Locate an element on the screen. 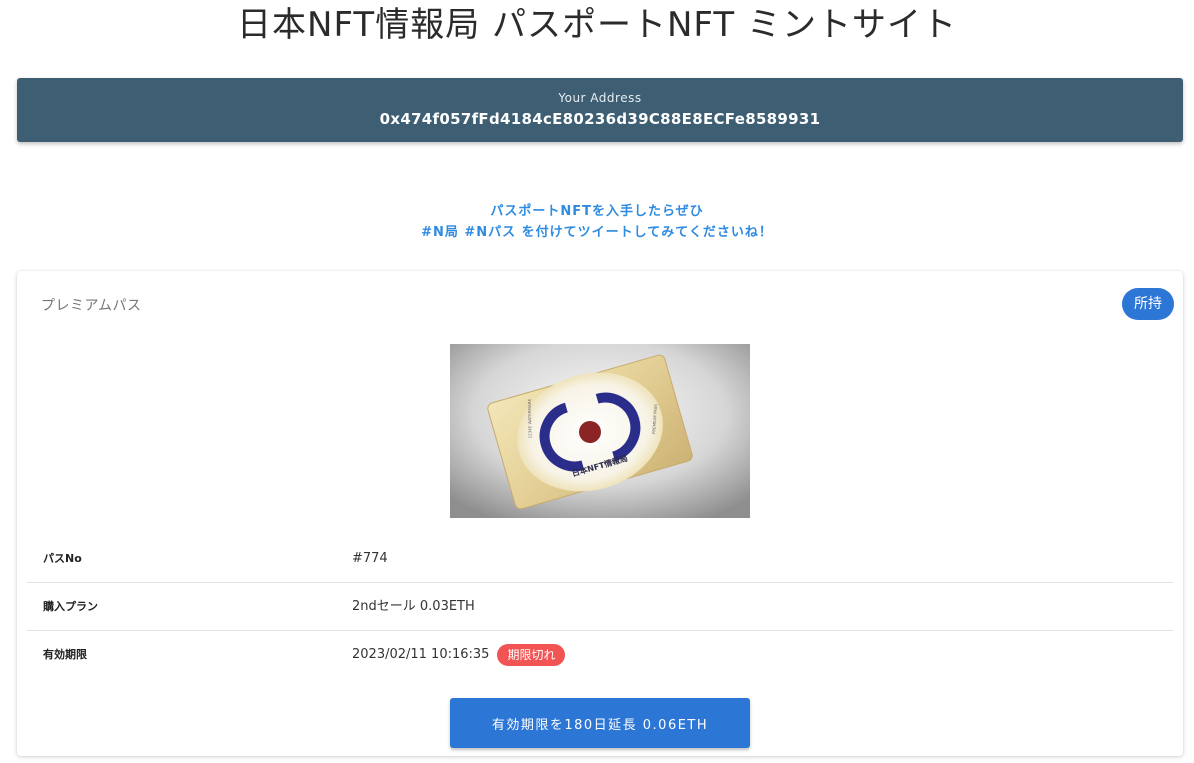 This screenshot has height=763, width=1194. expiry-label: 有効期限 is located at coordinates (65, 654).